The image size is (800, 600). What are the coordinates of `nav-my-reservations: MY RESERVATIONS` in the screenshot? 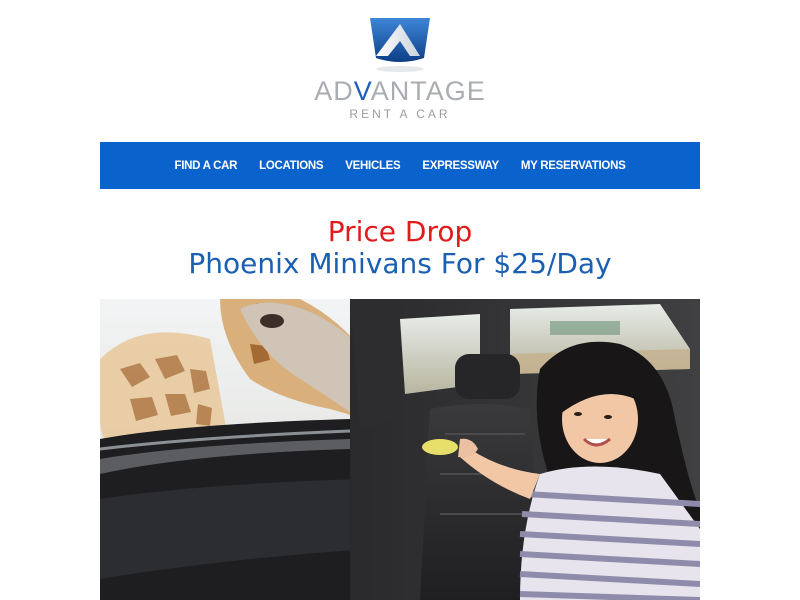 It's located at (573, 166).